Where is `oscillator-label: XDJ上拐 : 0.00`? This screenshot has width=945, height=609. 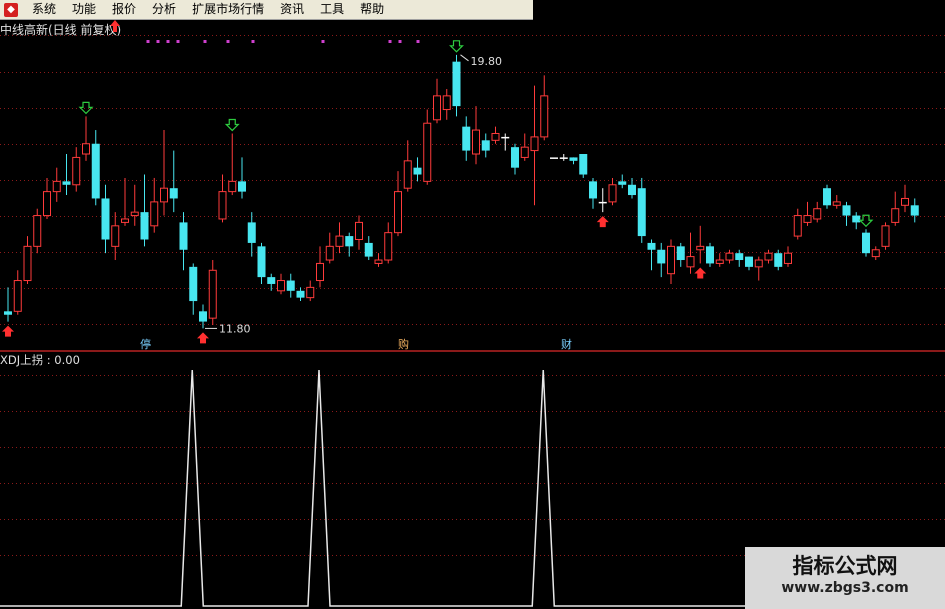 oscillator-label: XDJ上拐 : 0.00 is located at coordinates (40, 360).